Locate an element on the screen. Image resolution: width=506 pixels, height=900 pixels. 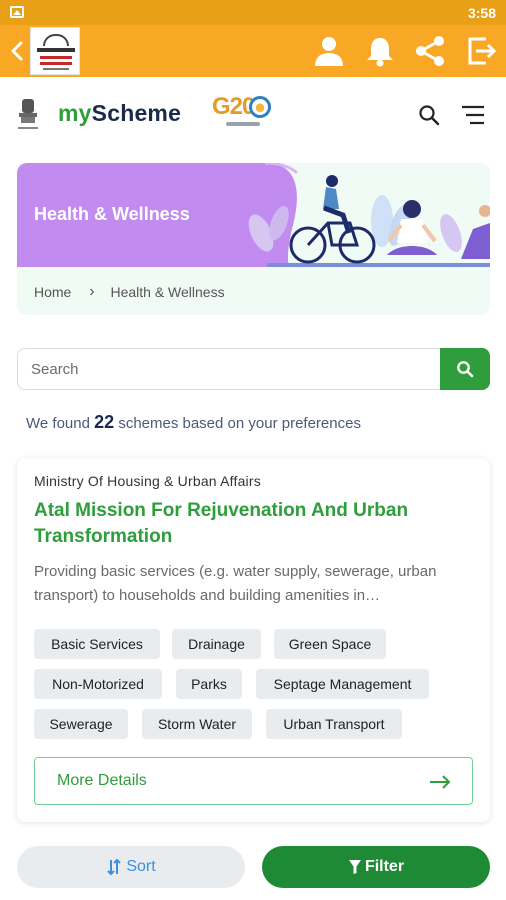
filter-button: Filter is located at coordinates (376, 867).